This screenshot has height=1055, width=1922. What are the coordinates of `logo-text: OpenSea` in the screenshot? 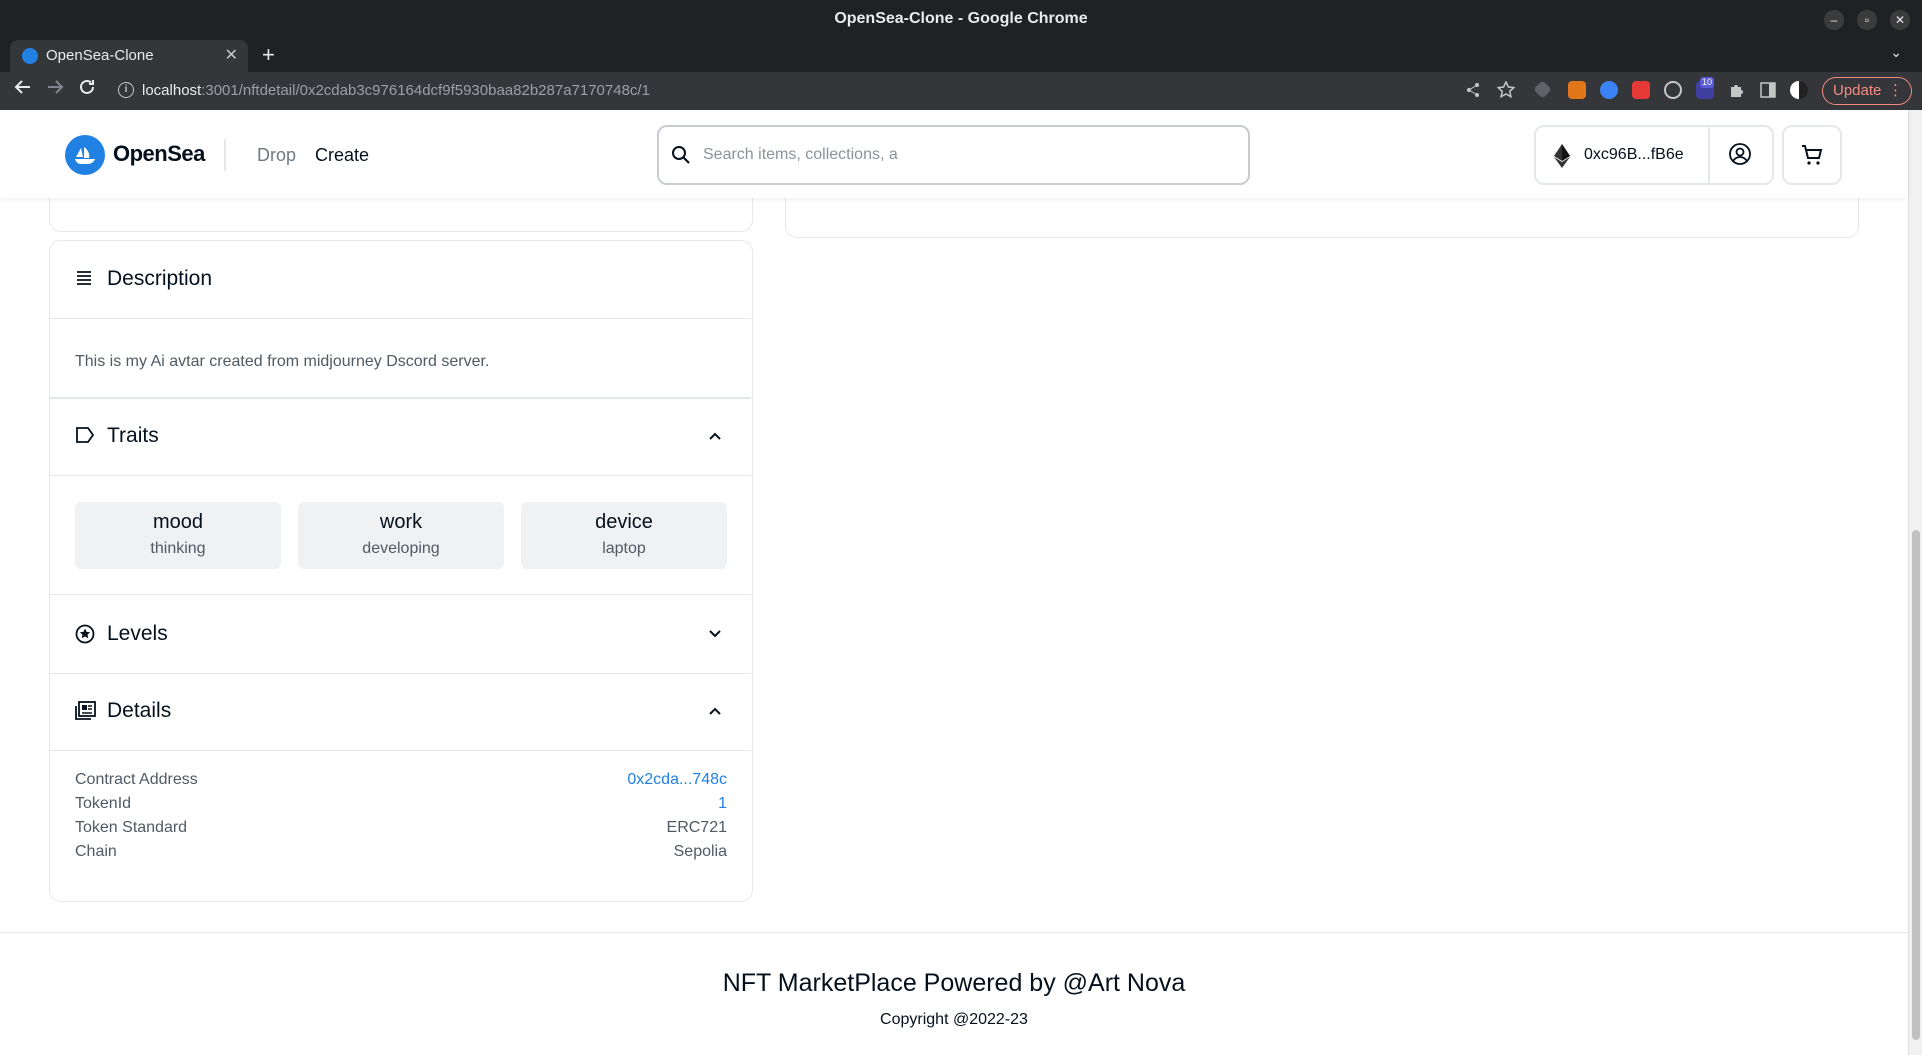 It's located at (159, 154).